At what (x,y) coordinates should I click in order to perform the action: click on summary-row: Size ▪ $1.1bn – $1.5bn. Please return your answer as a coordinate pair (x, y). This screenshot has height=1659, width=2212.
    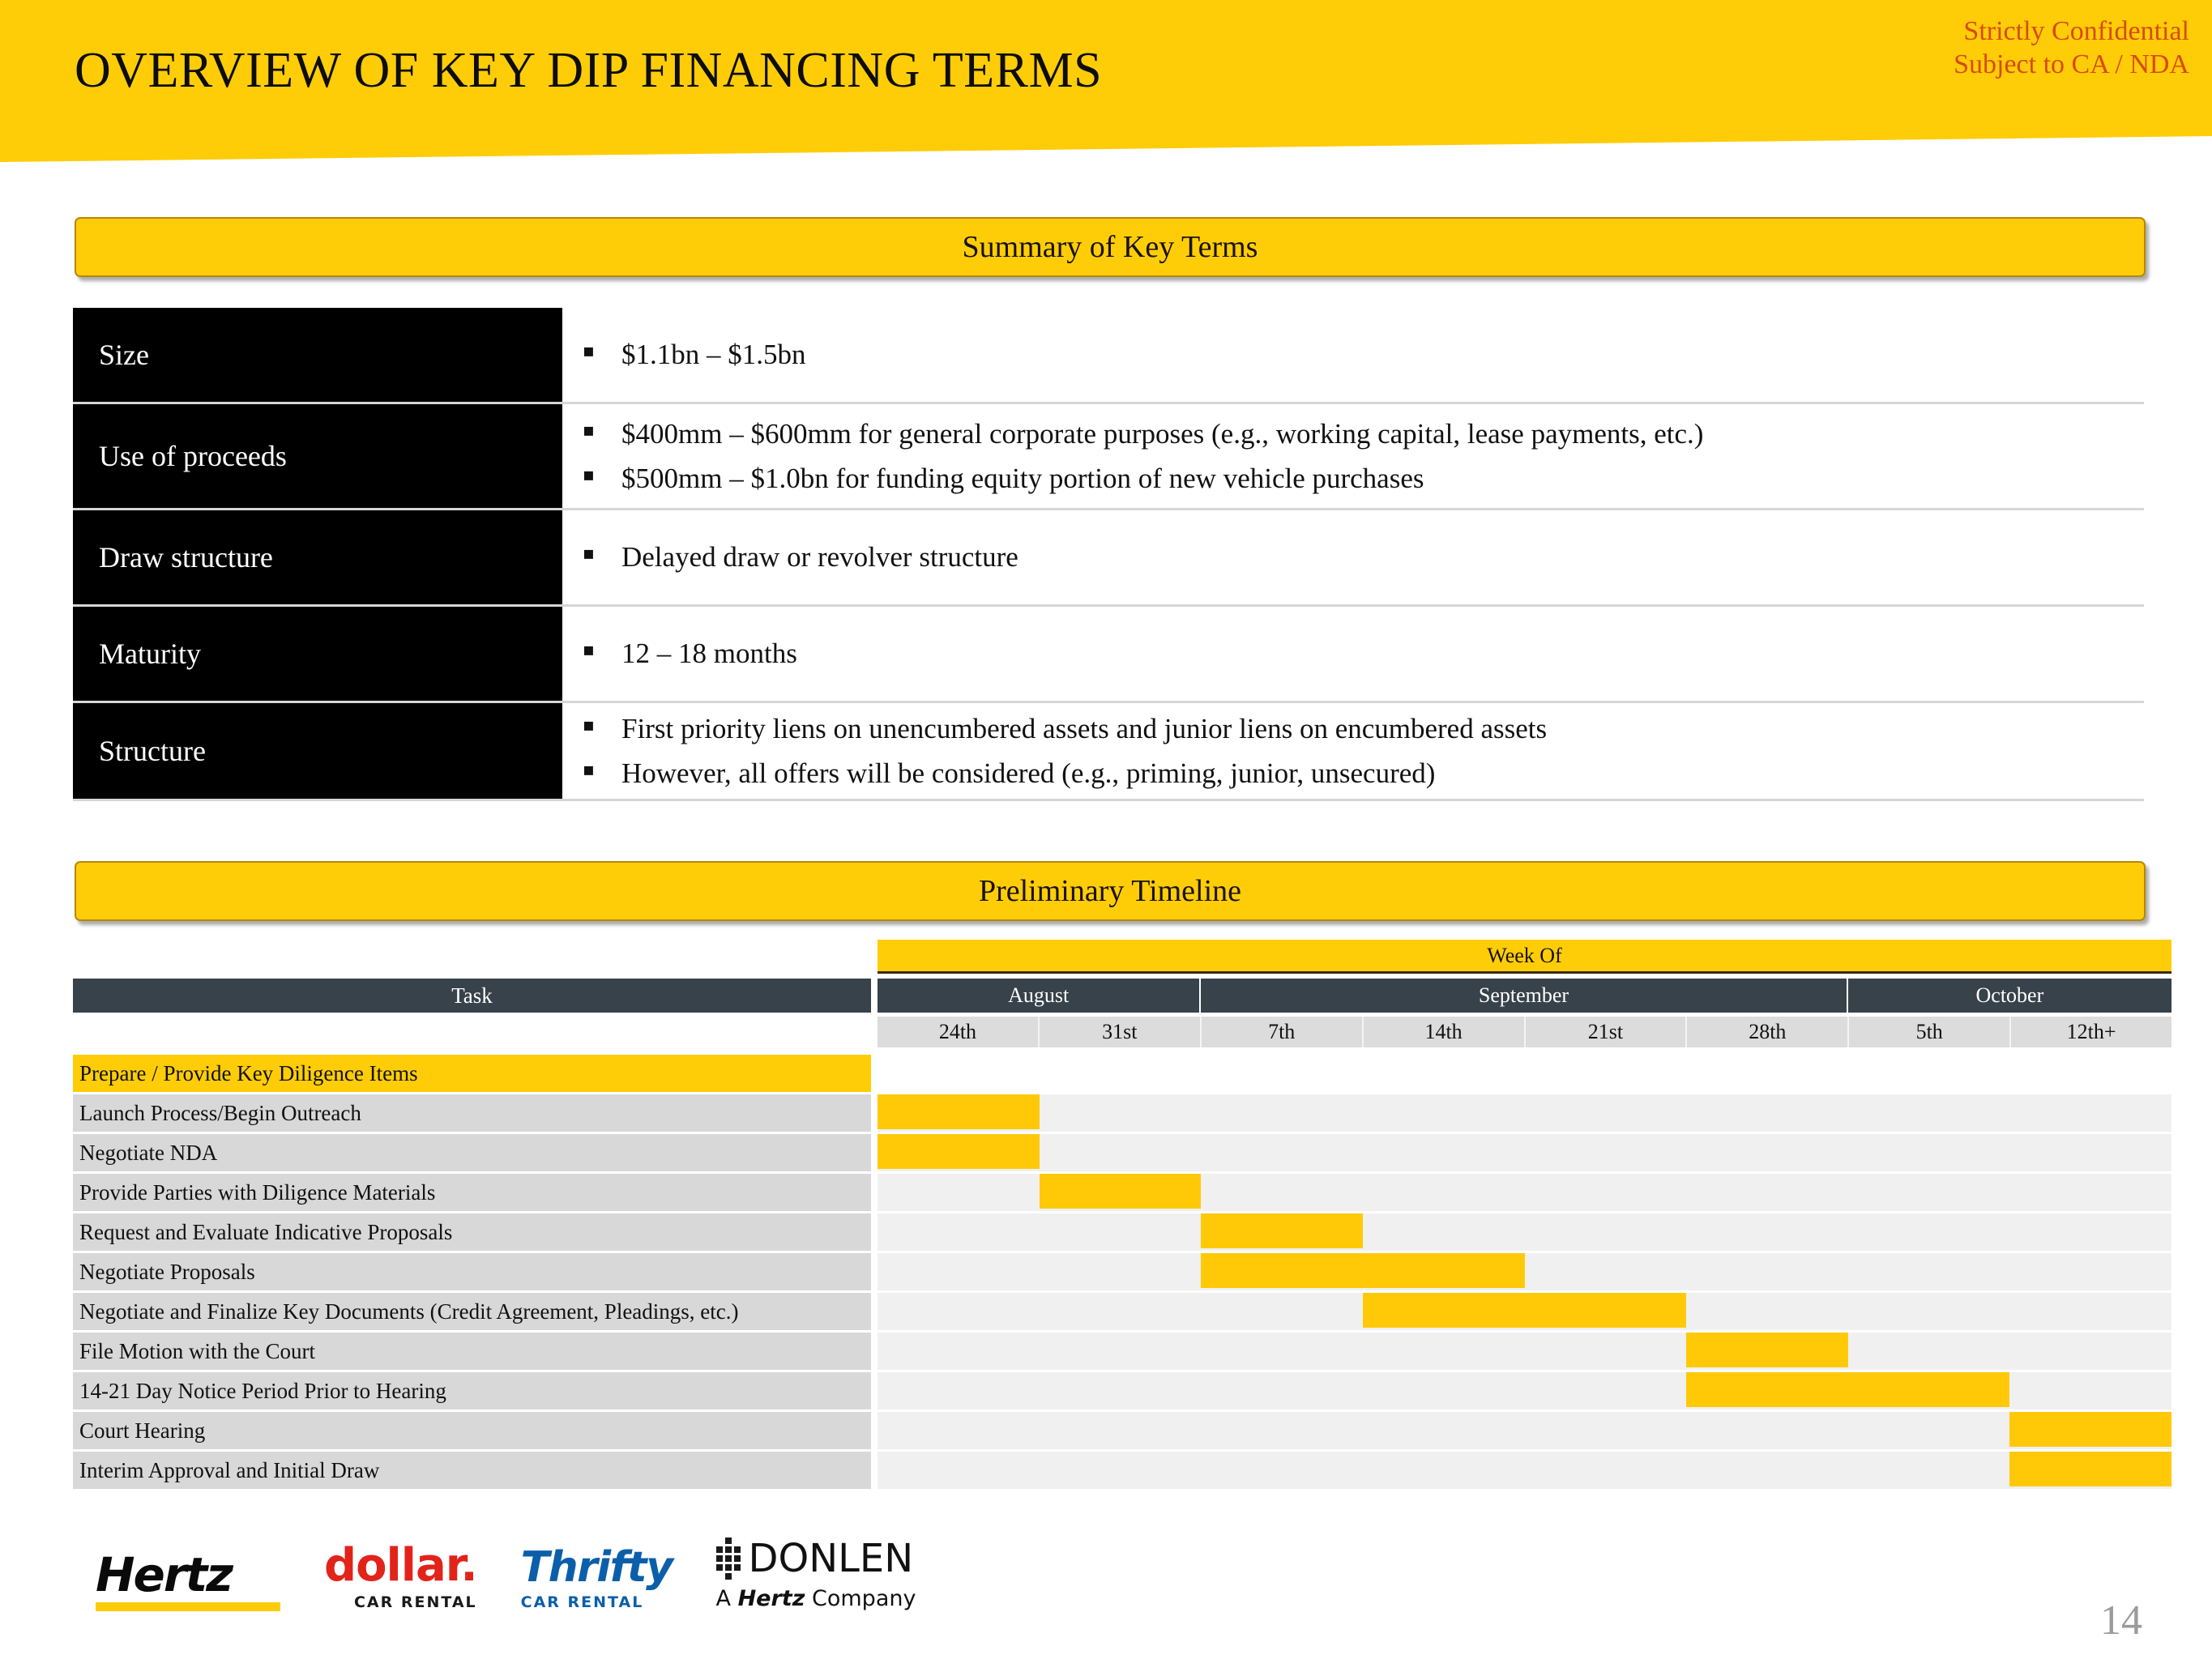
    Looking at the image, I should click on (1108, 356).